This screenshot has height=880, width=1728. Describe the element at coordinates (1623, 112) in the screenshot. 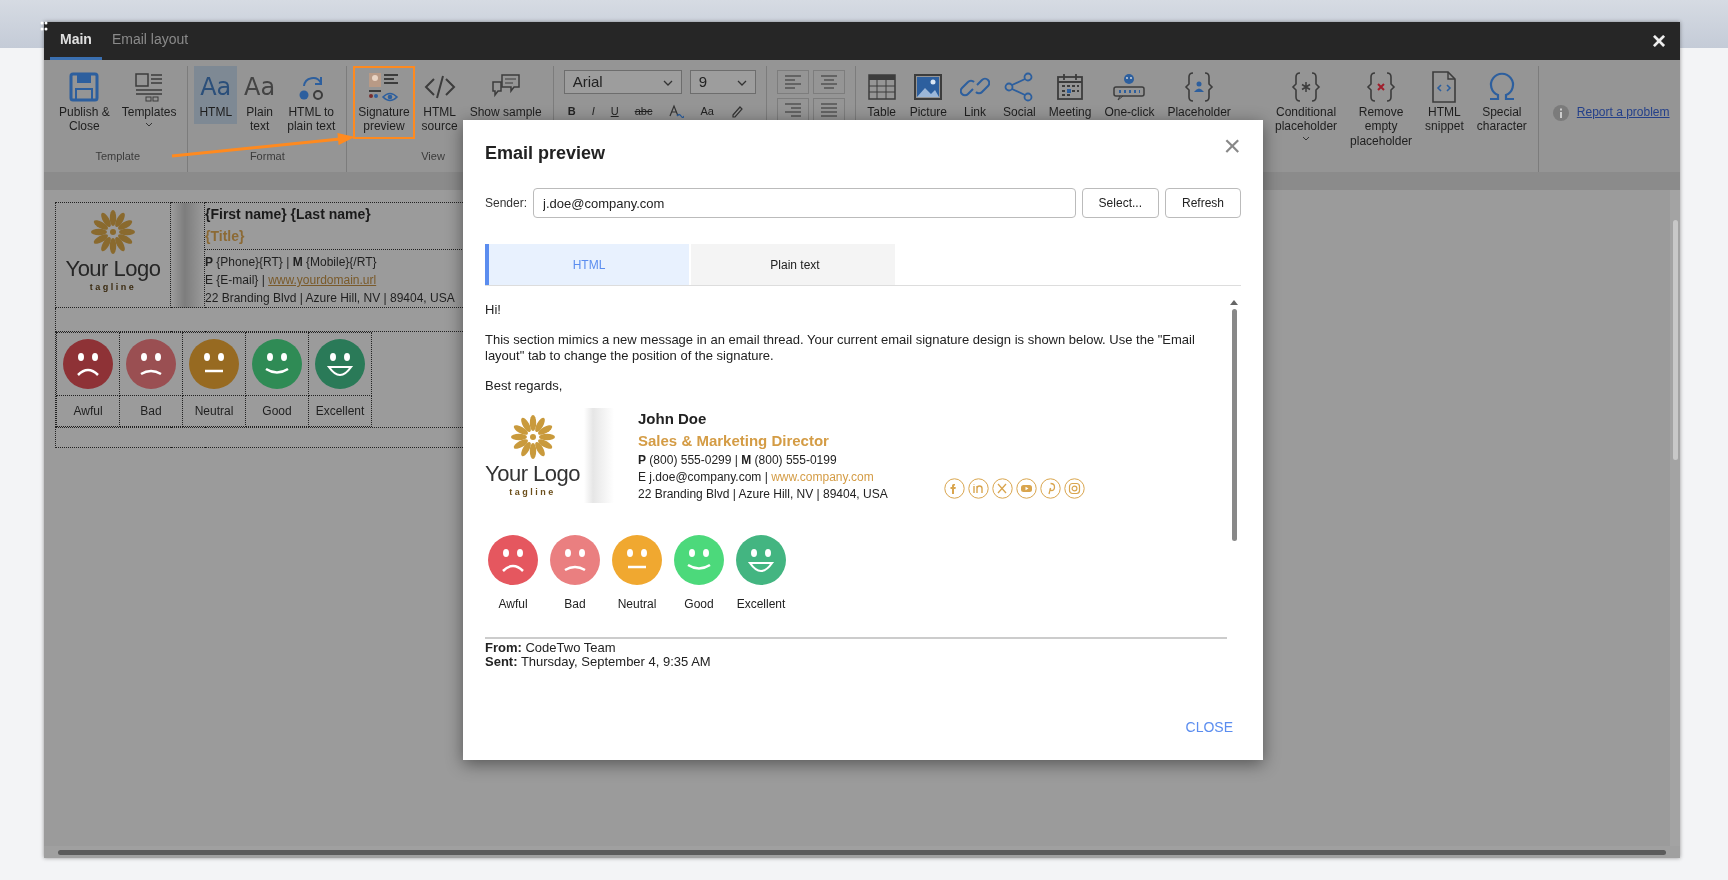

I see `report-link: Report a problem` at that location.